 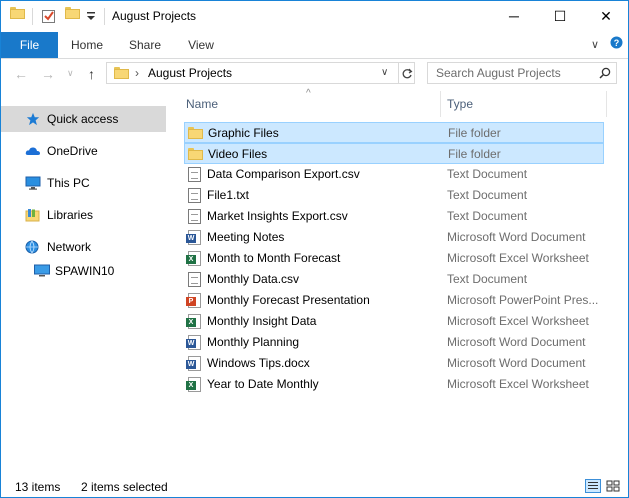 What do you see at coordinates (394, 132) in the screenshot?
I see `file-row: Graphic Files File folder` at bounding box center [394, 132].